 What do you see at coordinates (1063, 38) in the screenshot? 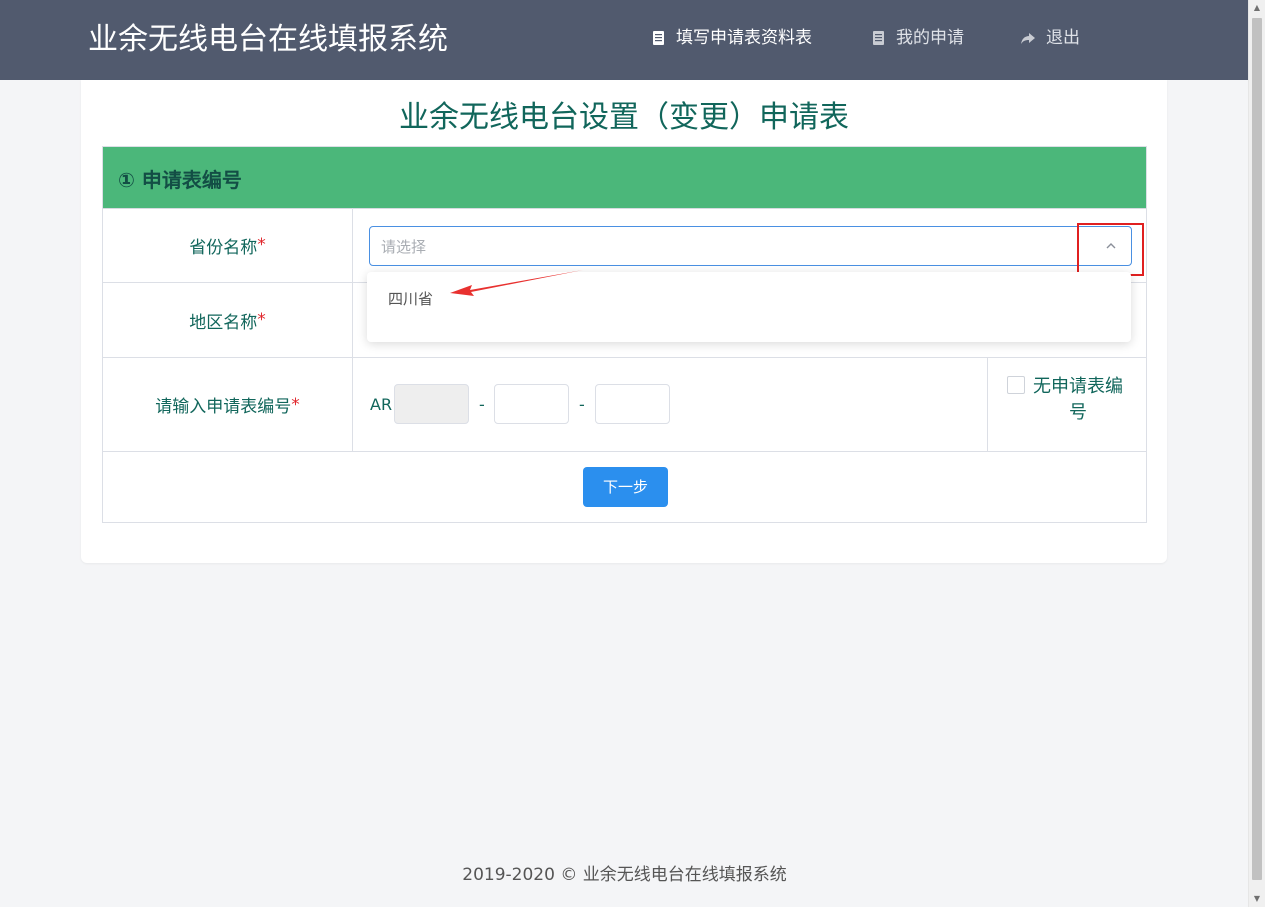
I see `nav-logout-label: 退出` at bounding box center [1063, 38].